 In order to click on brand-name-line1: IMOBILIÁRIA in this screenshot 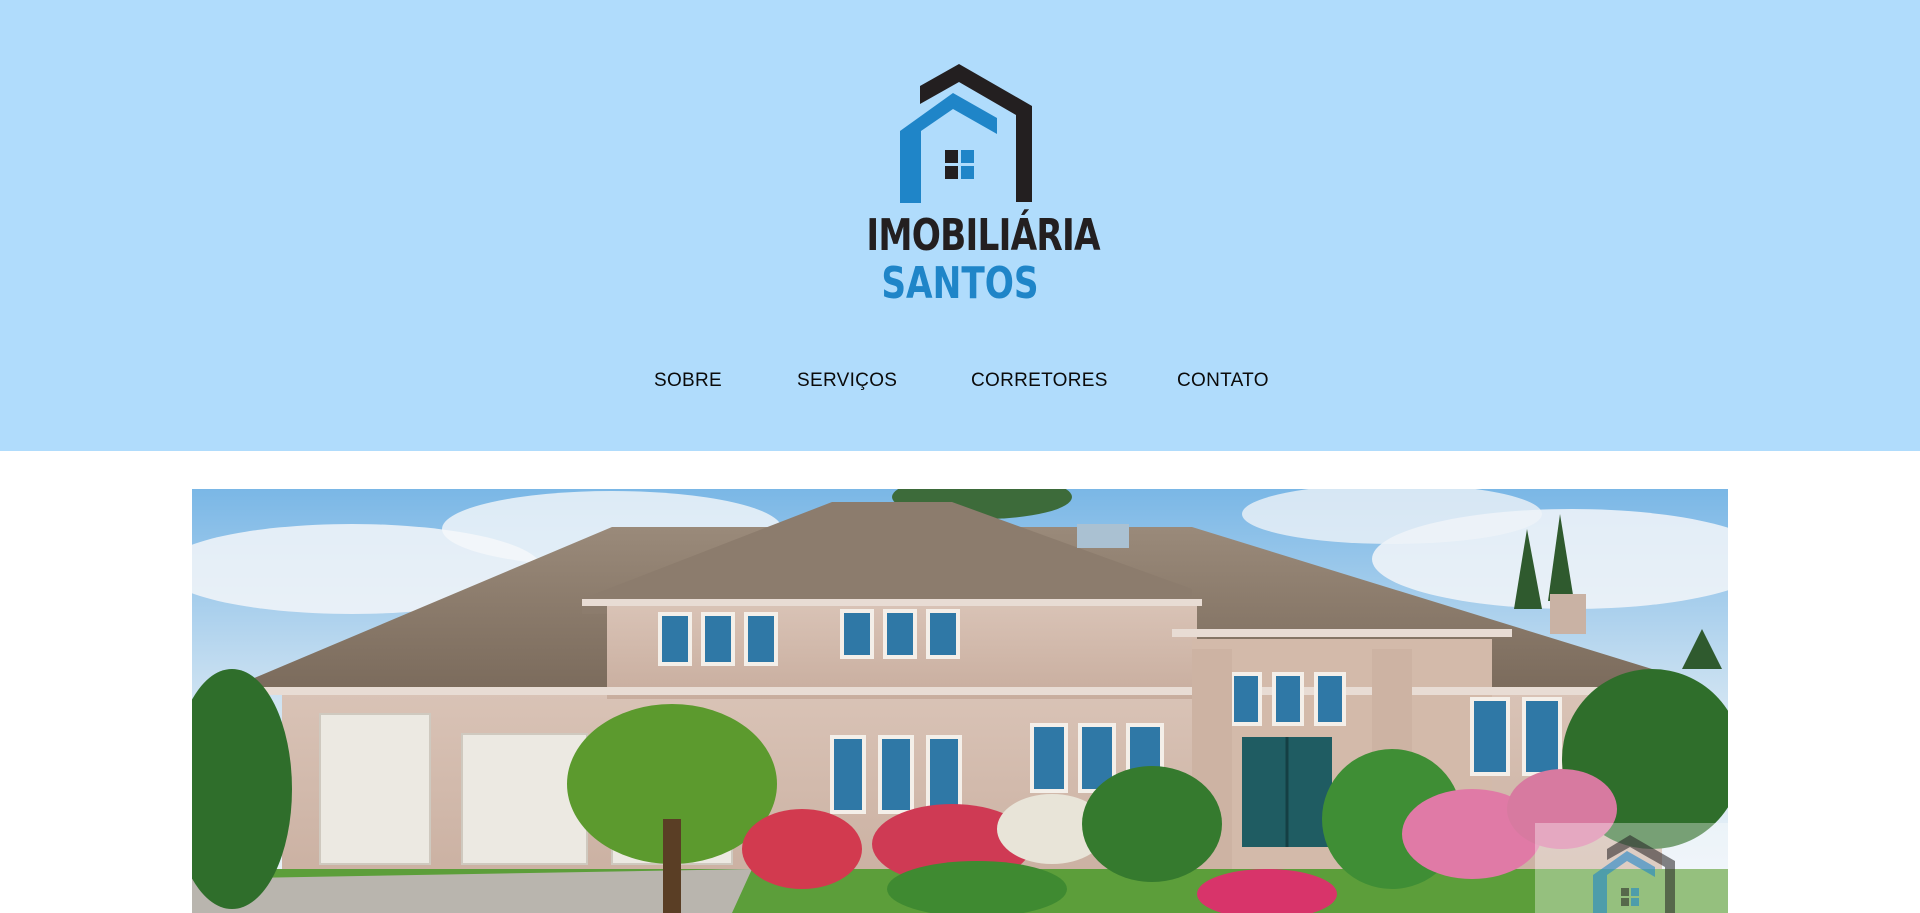, I will do `click(983, 235)`.